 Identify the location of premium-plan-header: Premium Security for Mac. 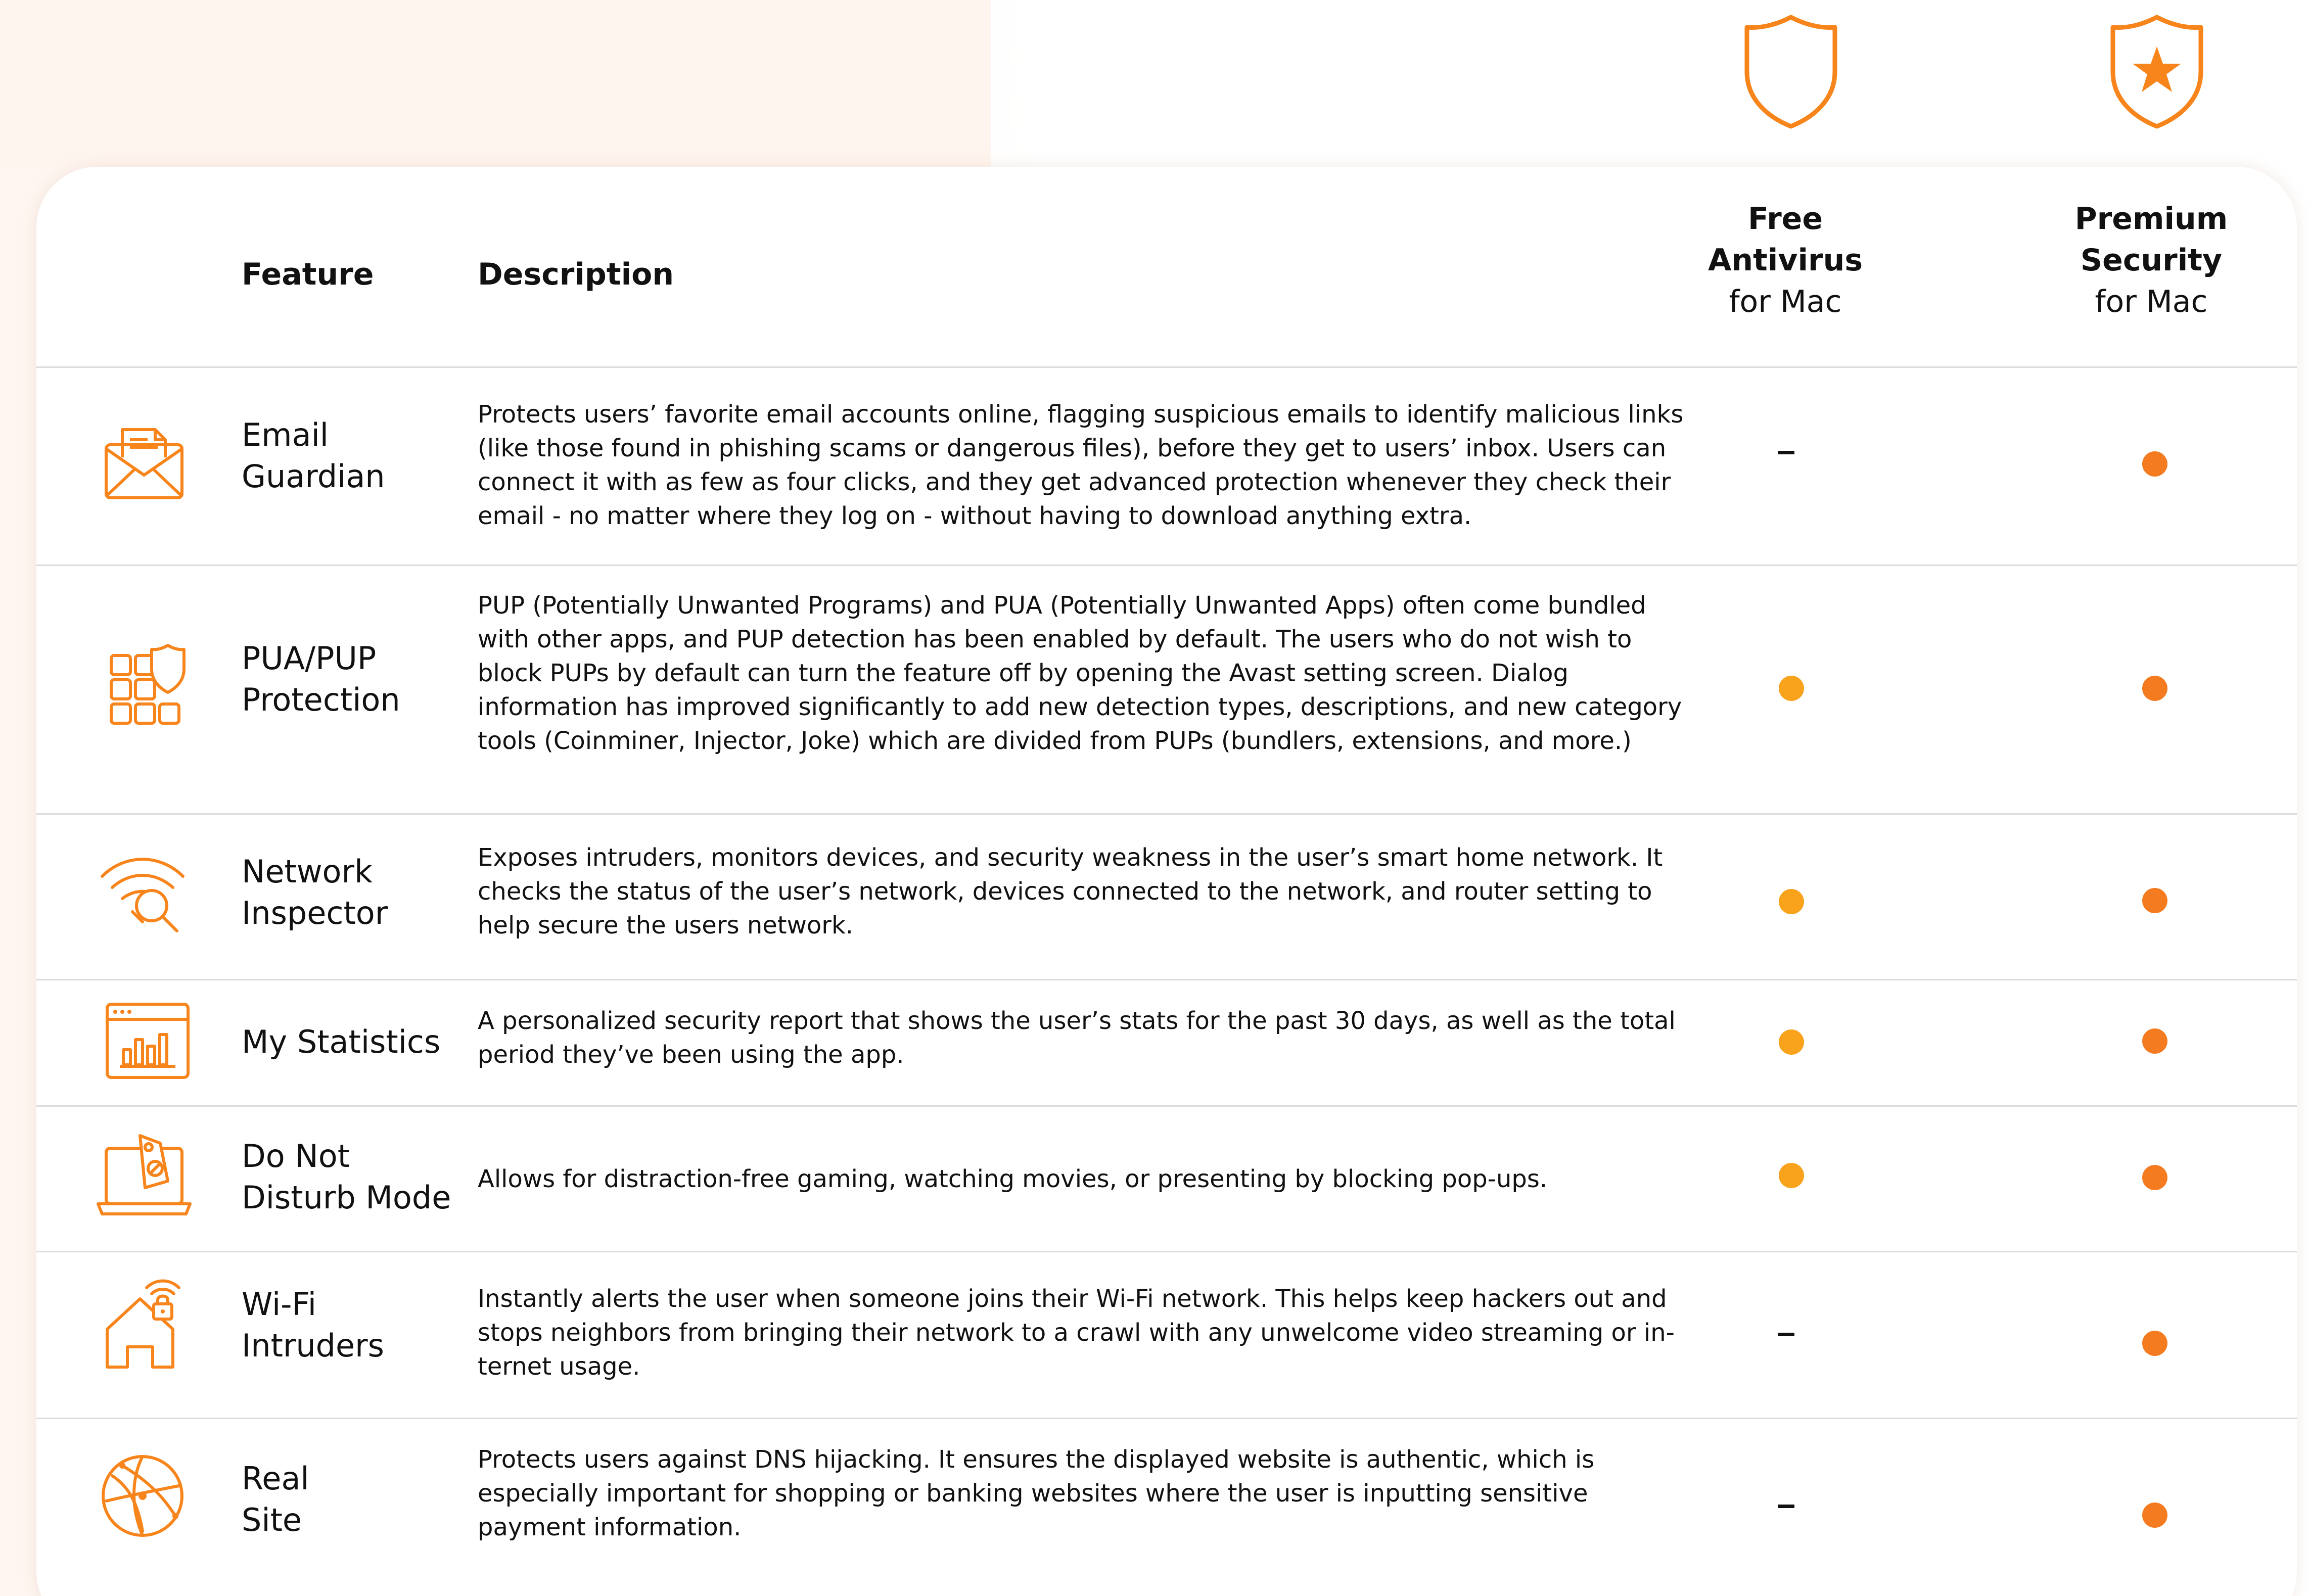
(2151, 260).